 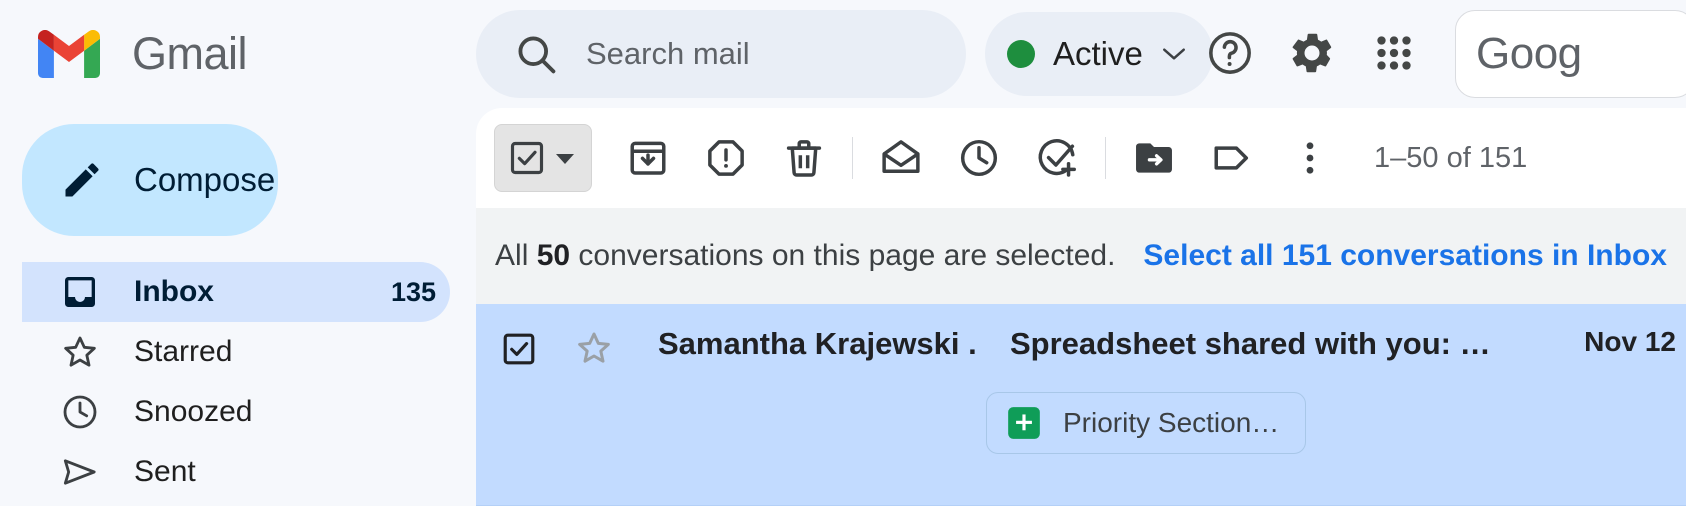 I want to click on settings-icon, so click(x=1312, y=53).